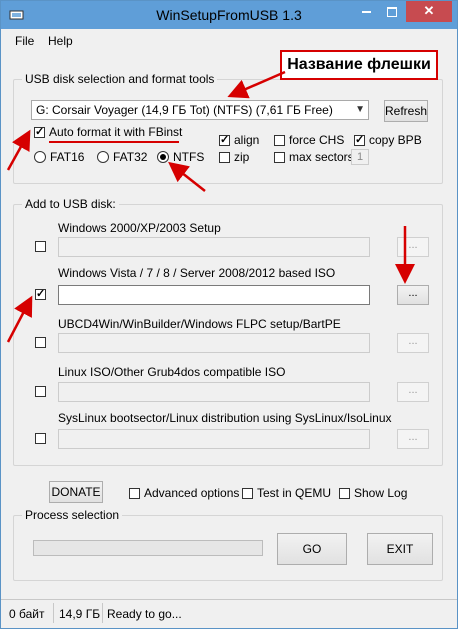  I want to click on maximize-icon, so click(392, 11).